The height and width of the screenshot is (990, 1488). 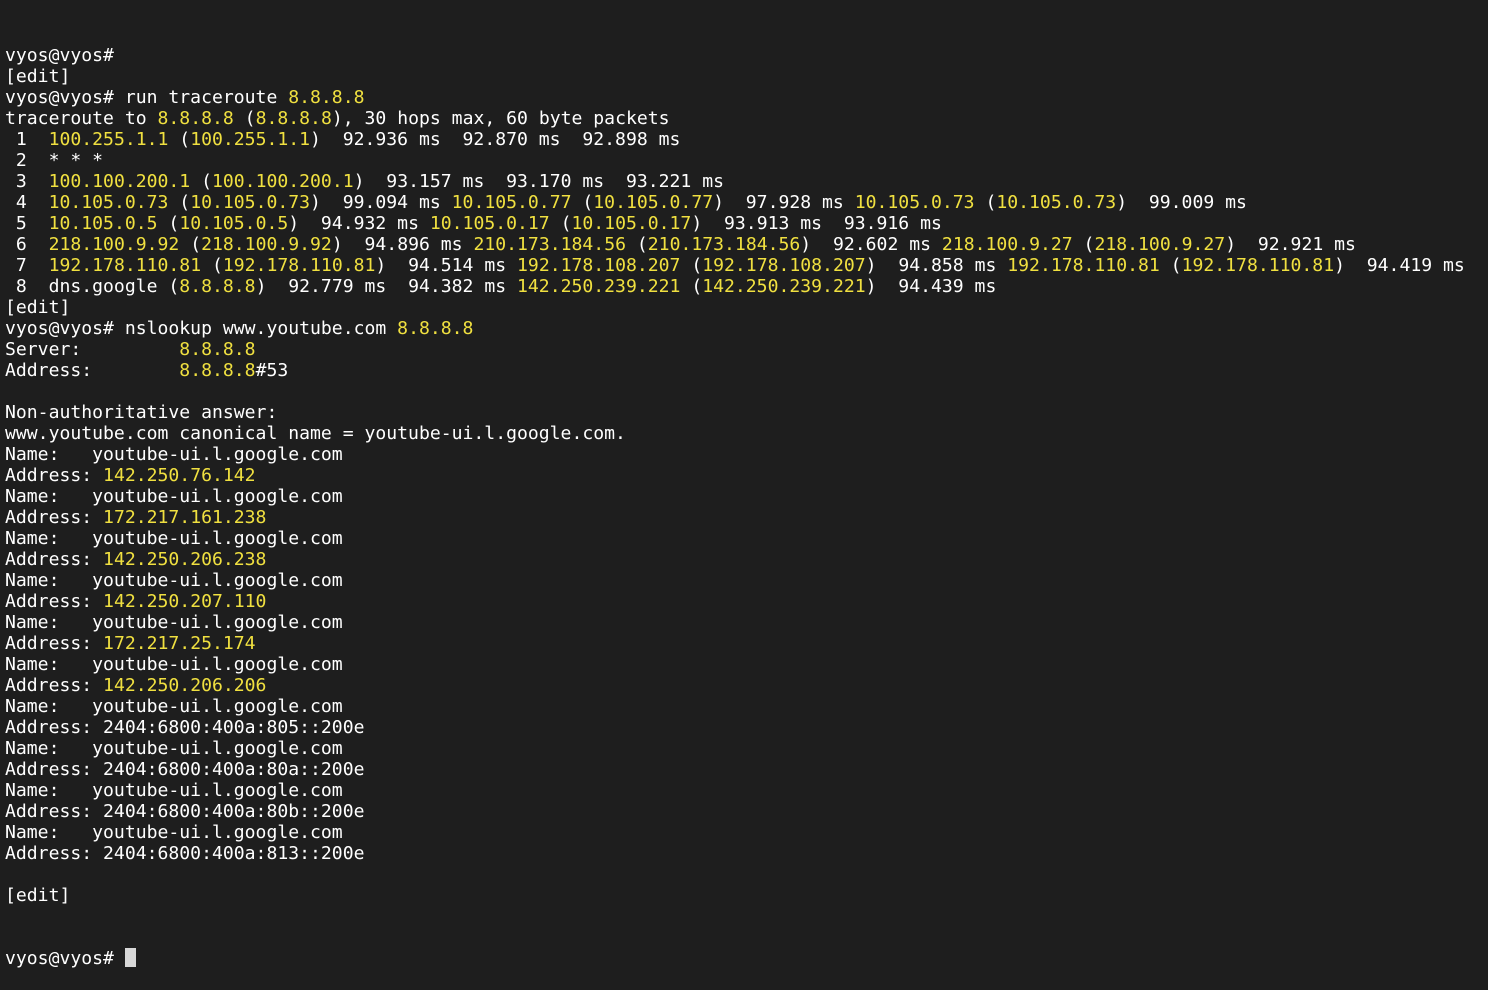 What do you see at coordinates (147, 97) in the screenshot?
I see `terminal-text: vyos@vyos# run traceroute` at bounding box center [147, 97].